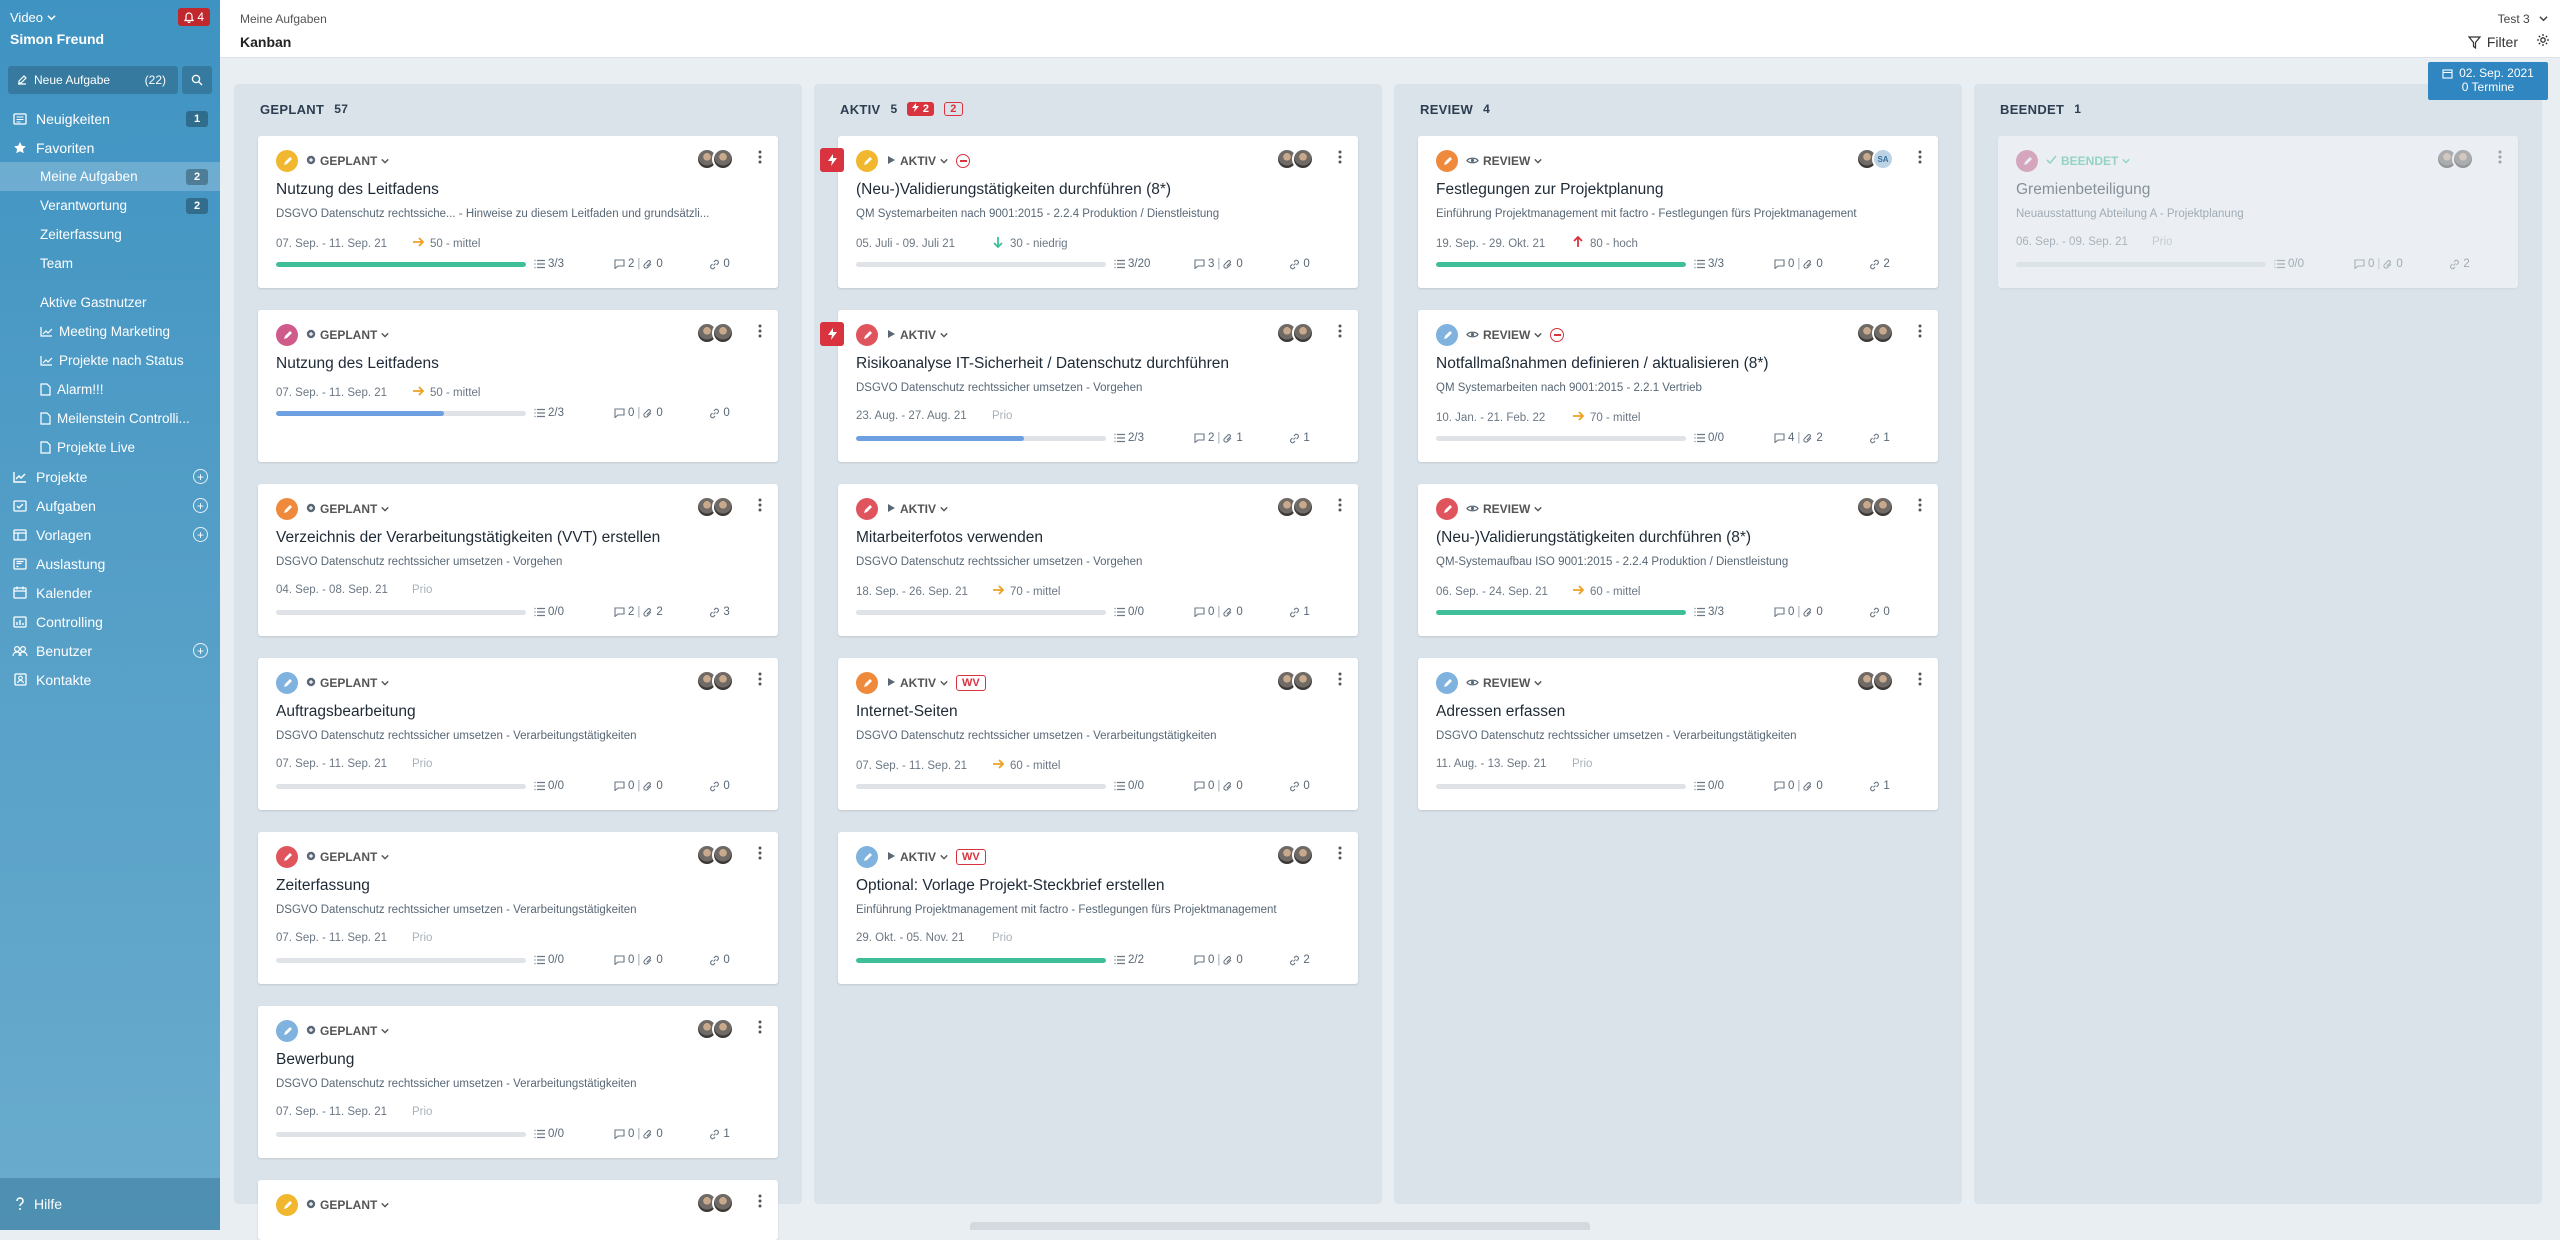 The width and height of the screenshot is (2560, 1240). I want to click on sidebar-item-kontakte: Kontakte, so click(110, 679).